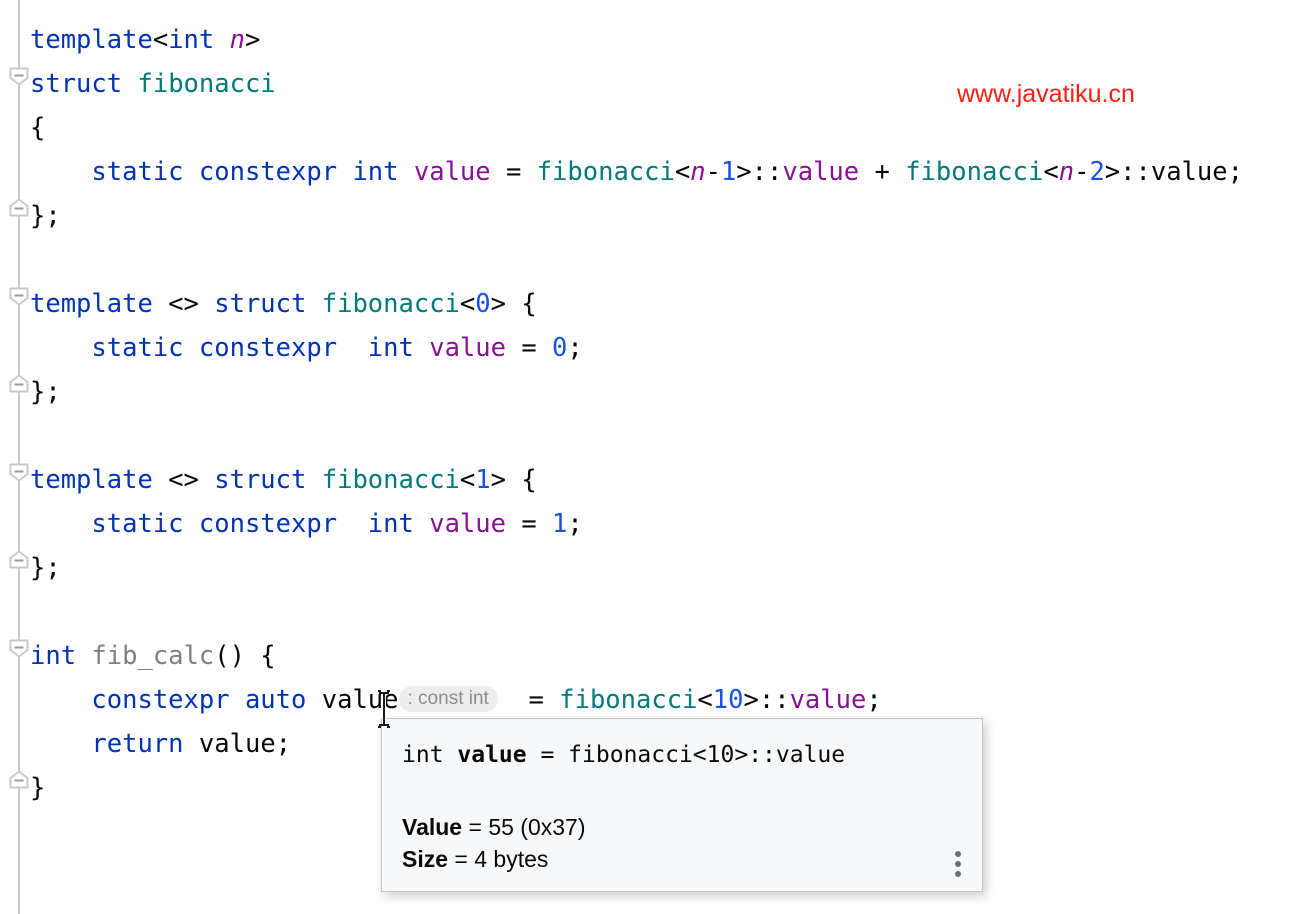  Describe the element at coordinates (268, 524) in the screenshot. I see `code-token: constexpr` at that location.